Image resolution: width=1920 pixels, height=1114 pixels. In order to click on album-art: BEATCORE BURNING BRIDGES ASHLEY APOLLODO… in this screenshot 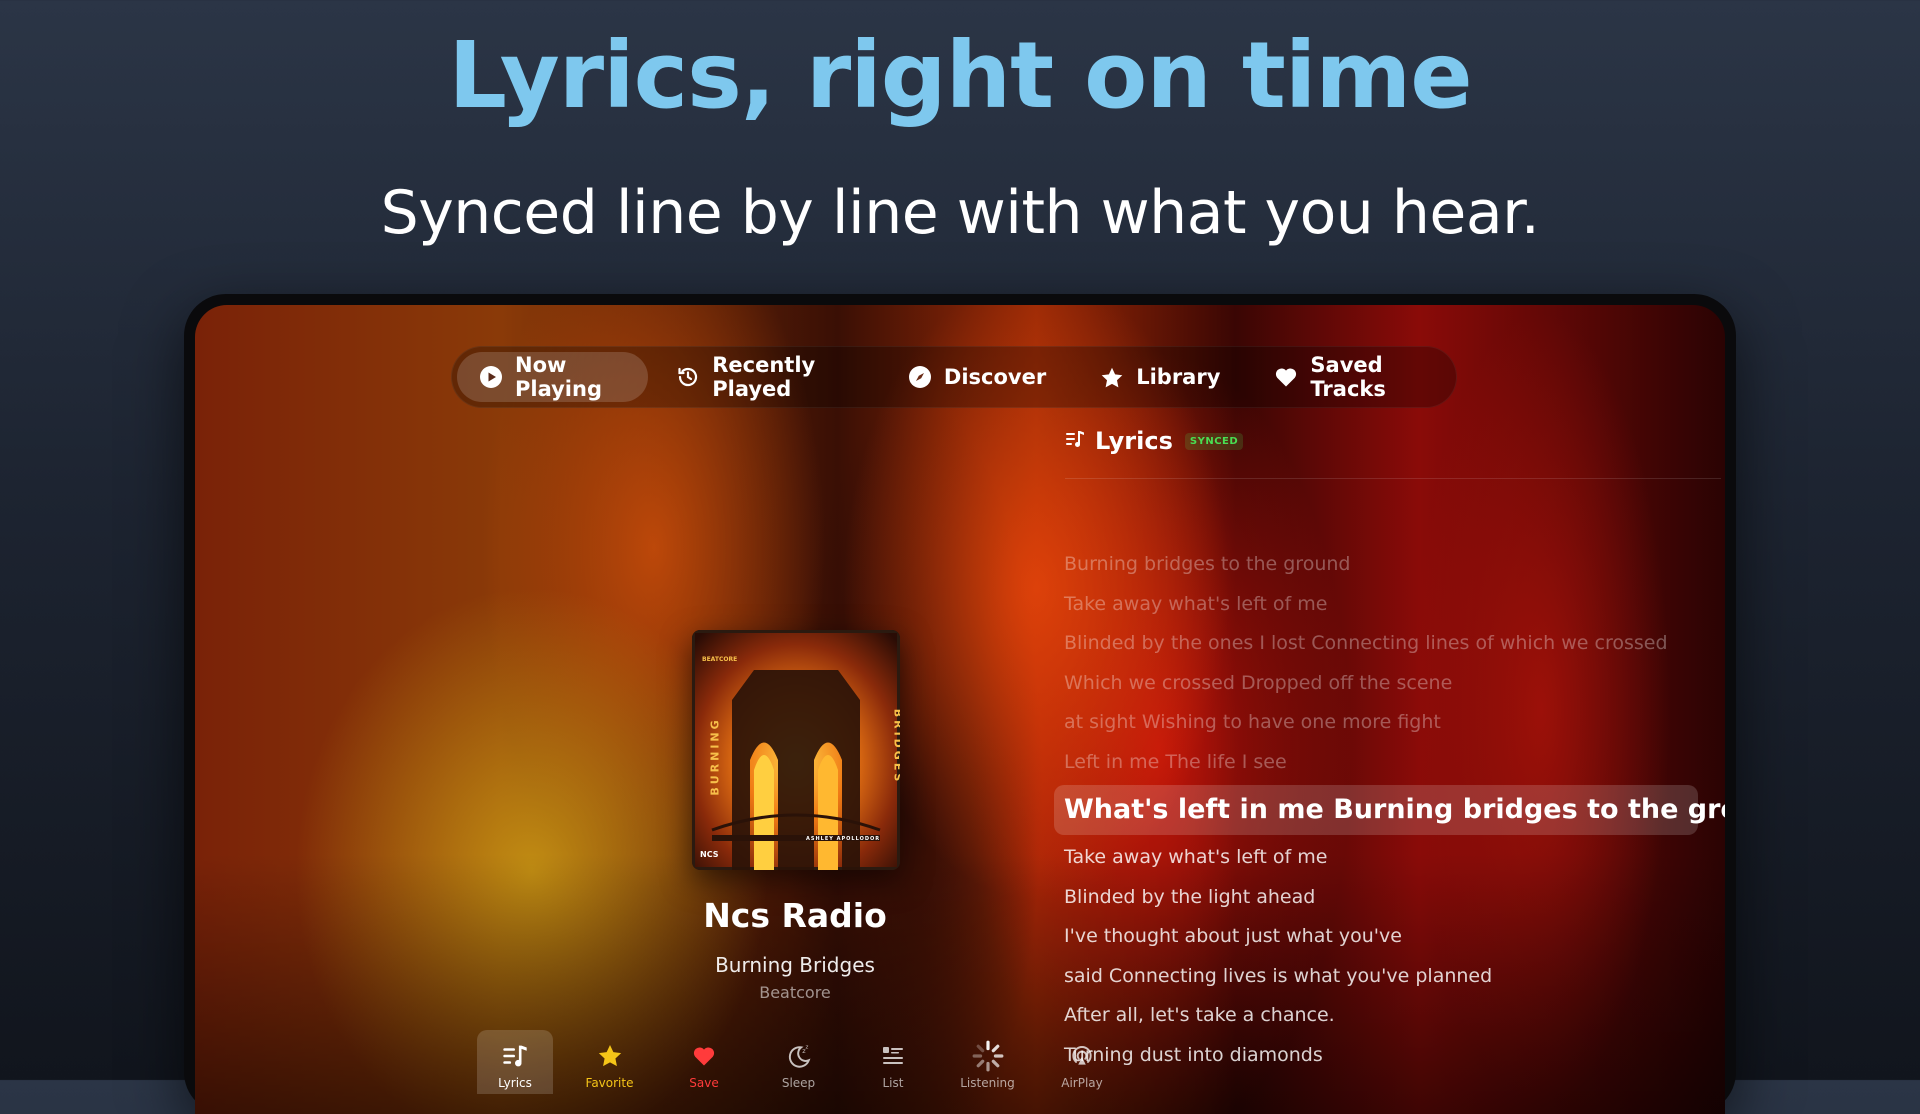, I will do `click(796, 750)`.